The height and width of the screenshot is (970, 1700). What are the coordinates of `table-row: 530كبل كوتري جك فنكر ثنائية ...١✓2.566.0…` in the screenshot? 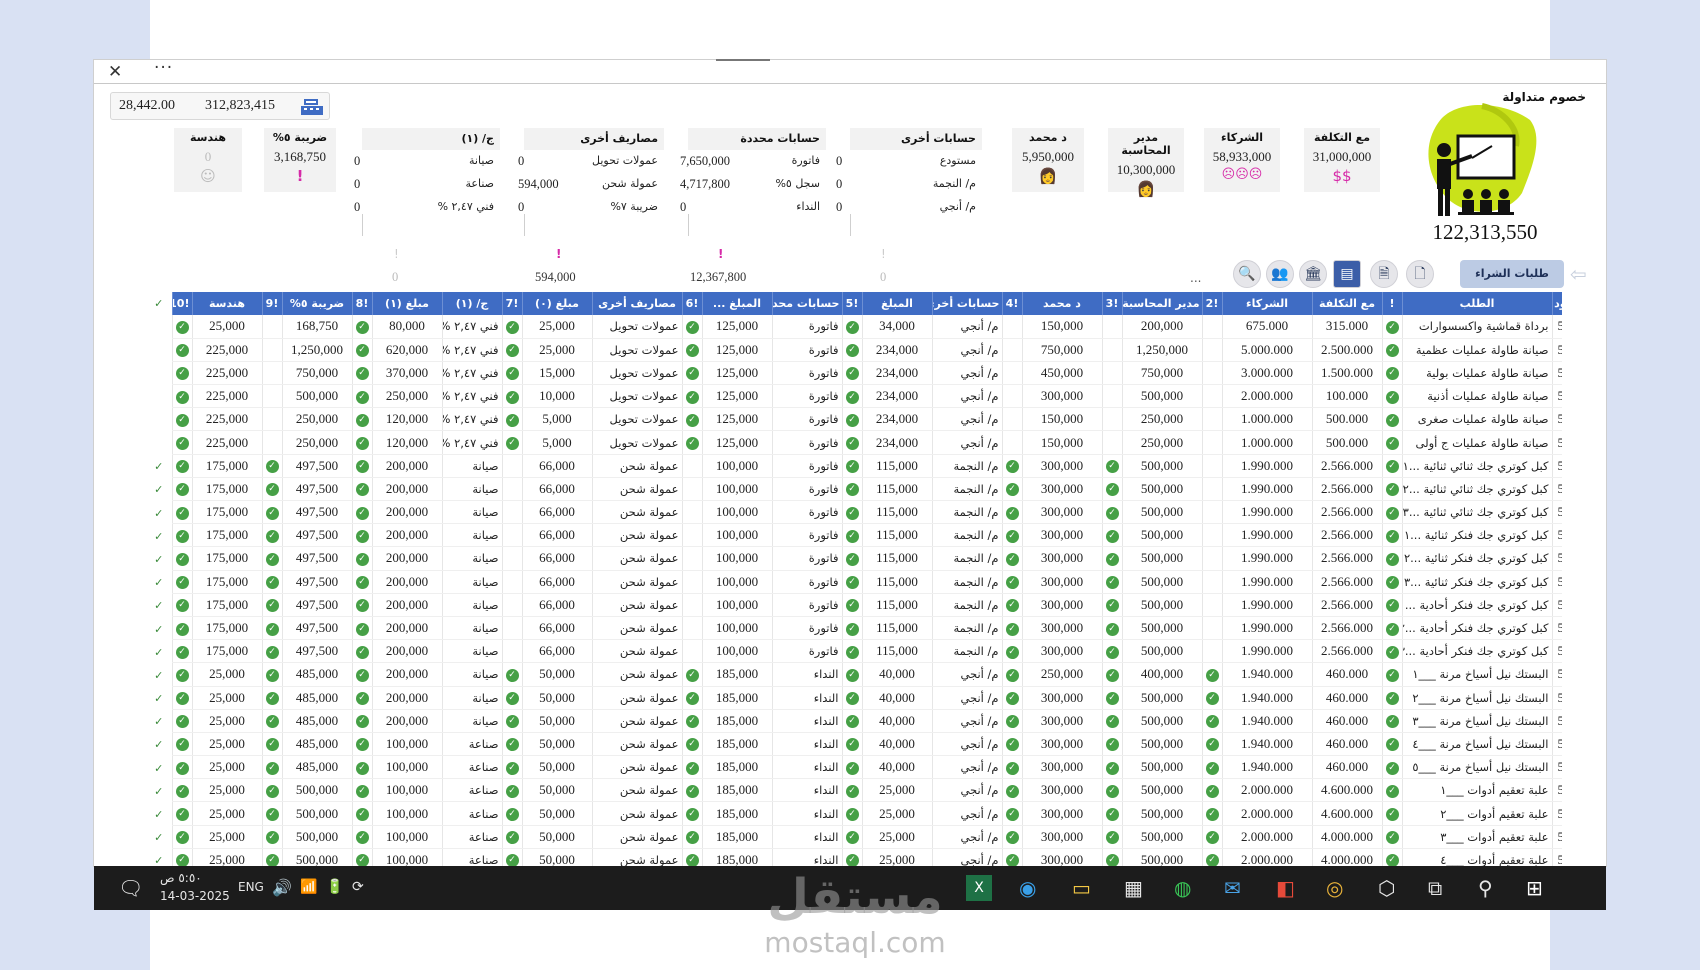 It's located at (854, 535).